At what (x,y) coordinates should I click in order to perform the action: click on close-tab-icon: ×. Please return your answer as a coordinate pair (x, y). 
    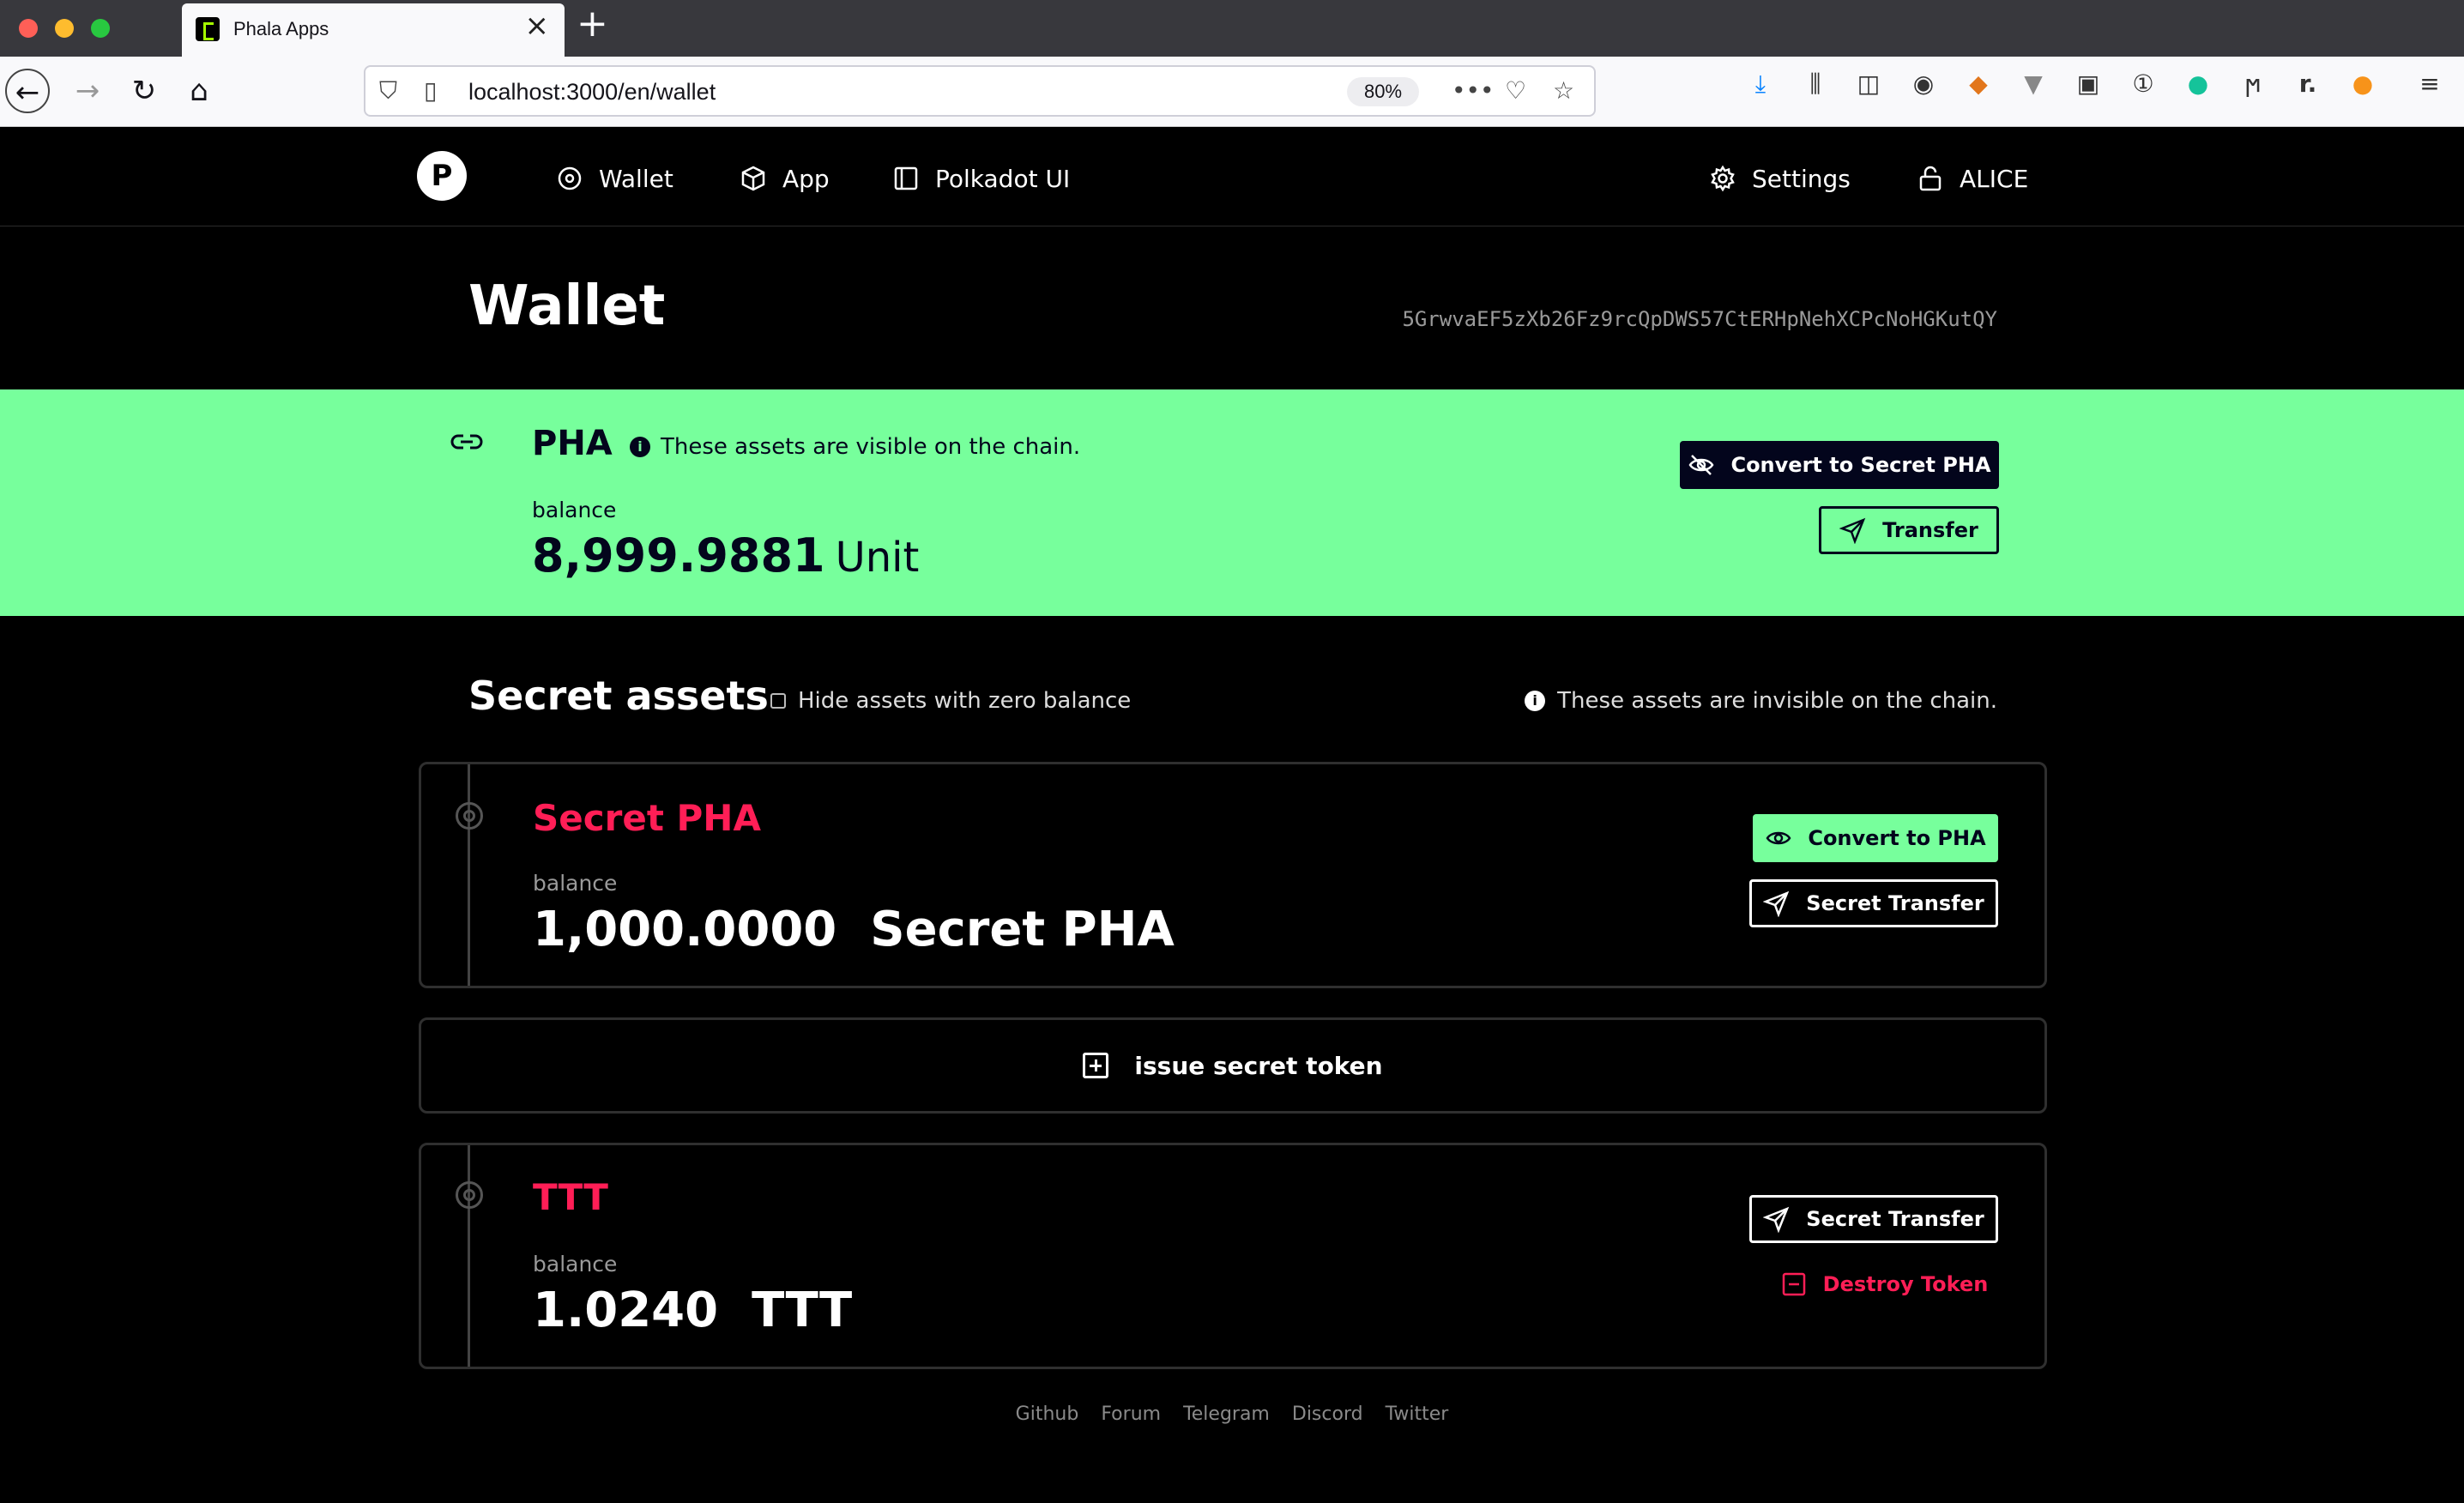
    Looking at the image, I should click on (537, 25).